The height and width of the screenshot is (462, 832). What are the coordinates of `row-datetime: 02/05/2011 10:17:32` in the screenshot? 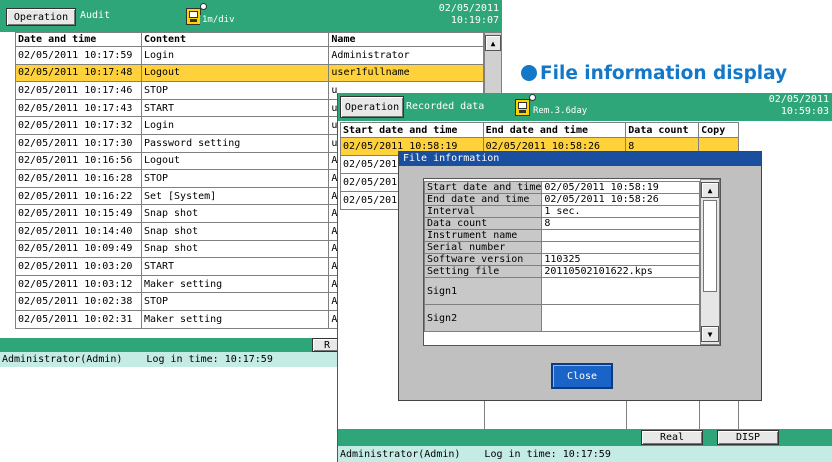 It's located at (78, 125).